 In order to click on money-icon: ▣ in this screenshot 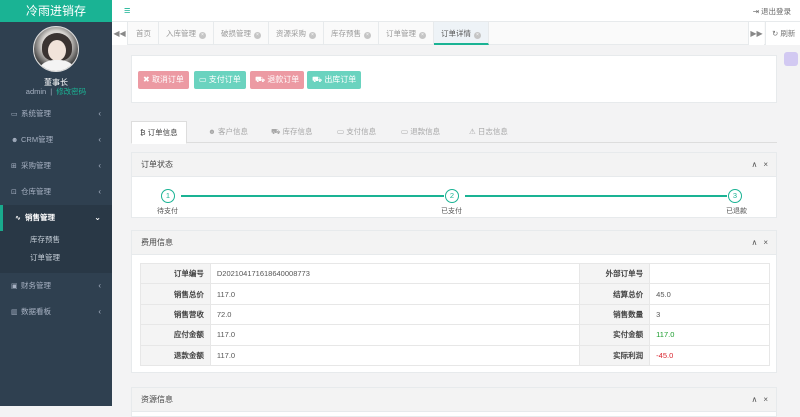, I will do `click(14, 286)`.